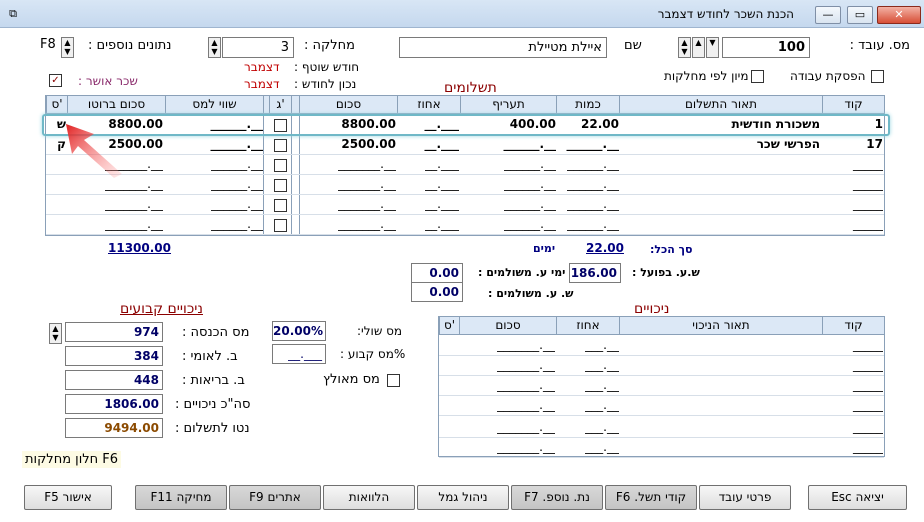 This screenshot has height=522, width=924. Describe the element at coordinates (55, 80) in the screenshot. I see `salary-approved-checkbox: ✓` at that location.